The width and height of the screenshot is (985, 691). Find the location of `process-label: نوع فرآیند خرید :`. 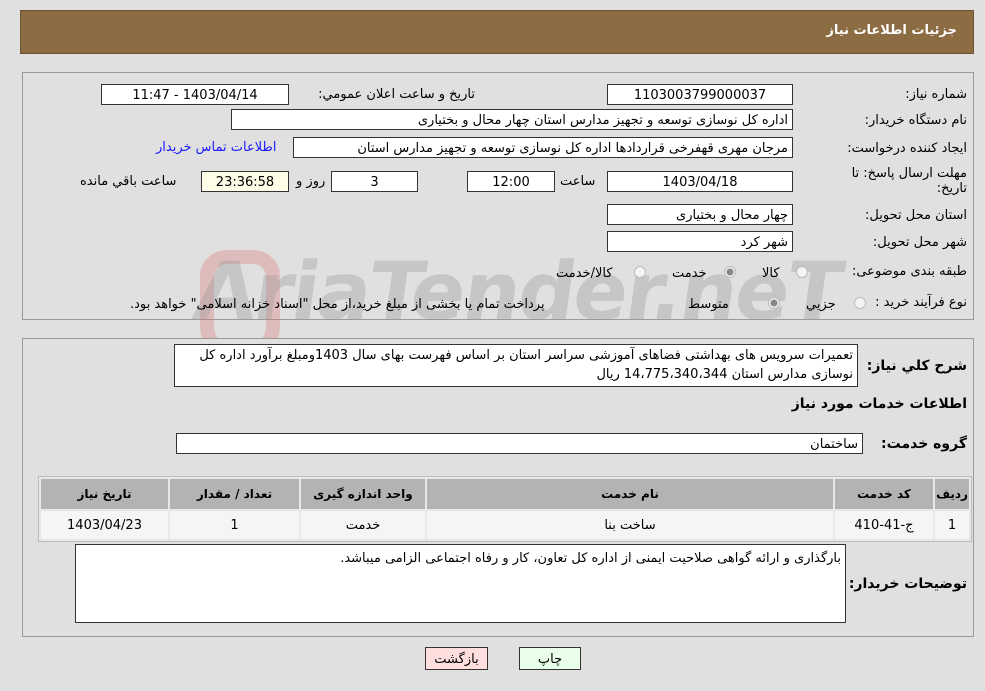

process-label: نوع فرآیند خرید : is located at coordinates (921, 302).